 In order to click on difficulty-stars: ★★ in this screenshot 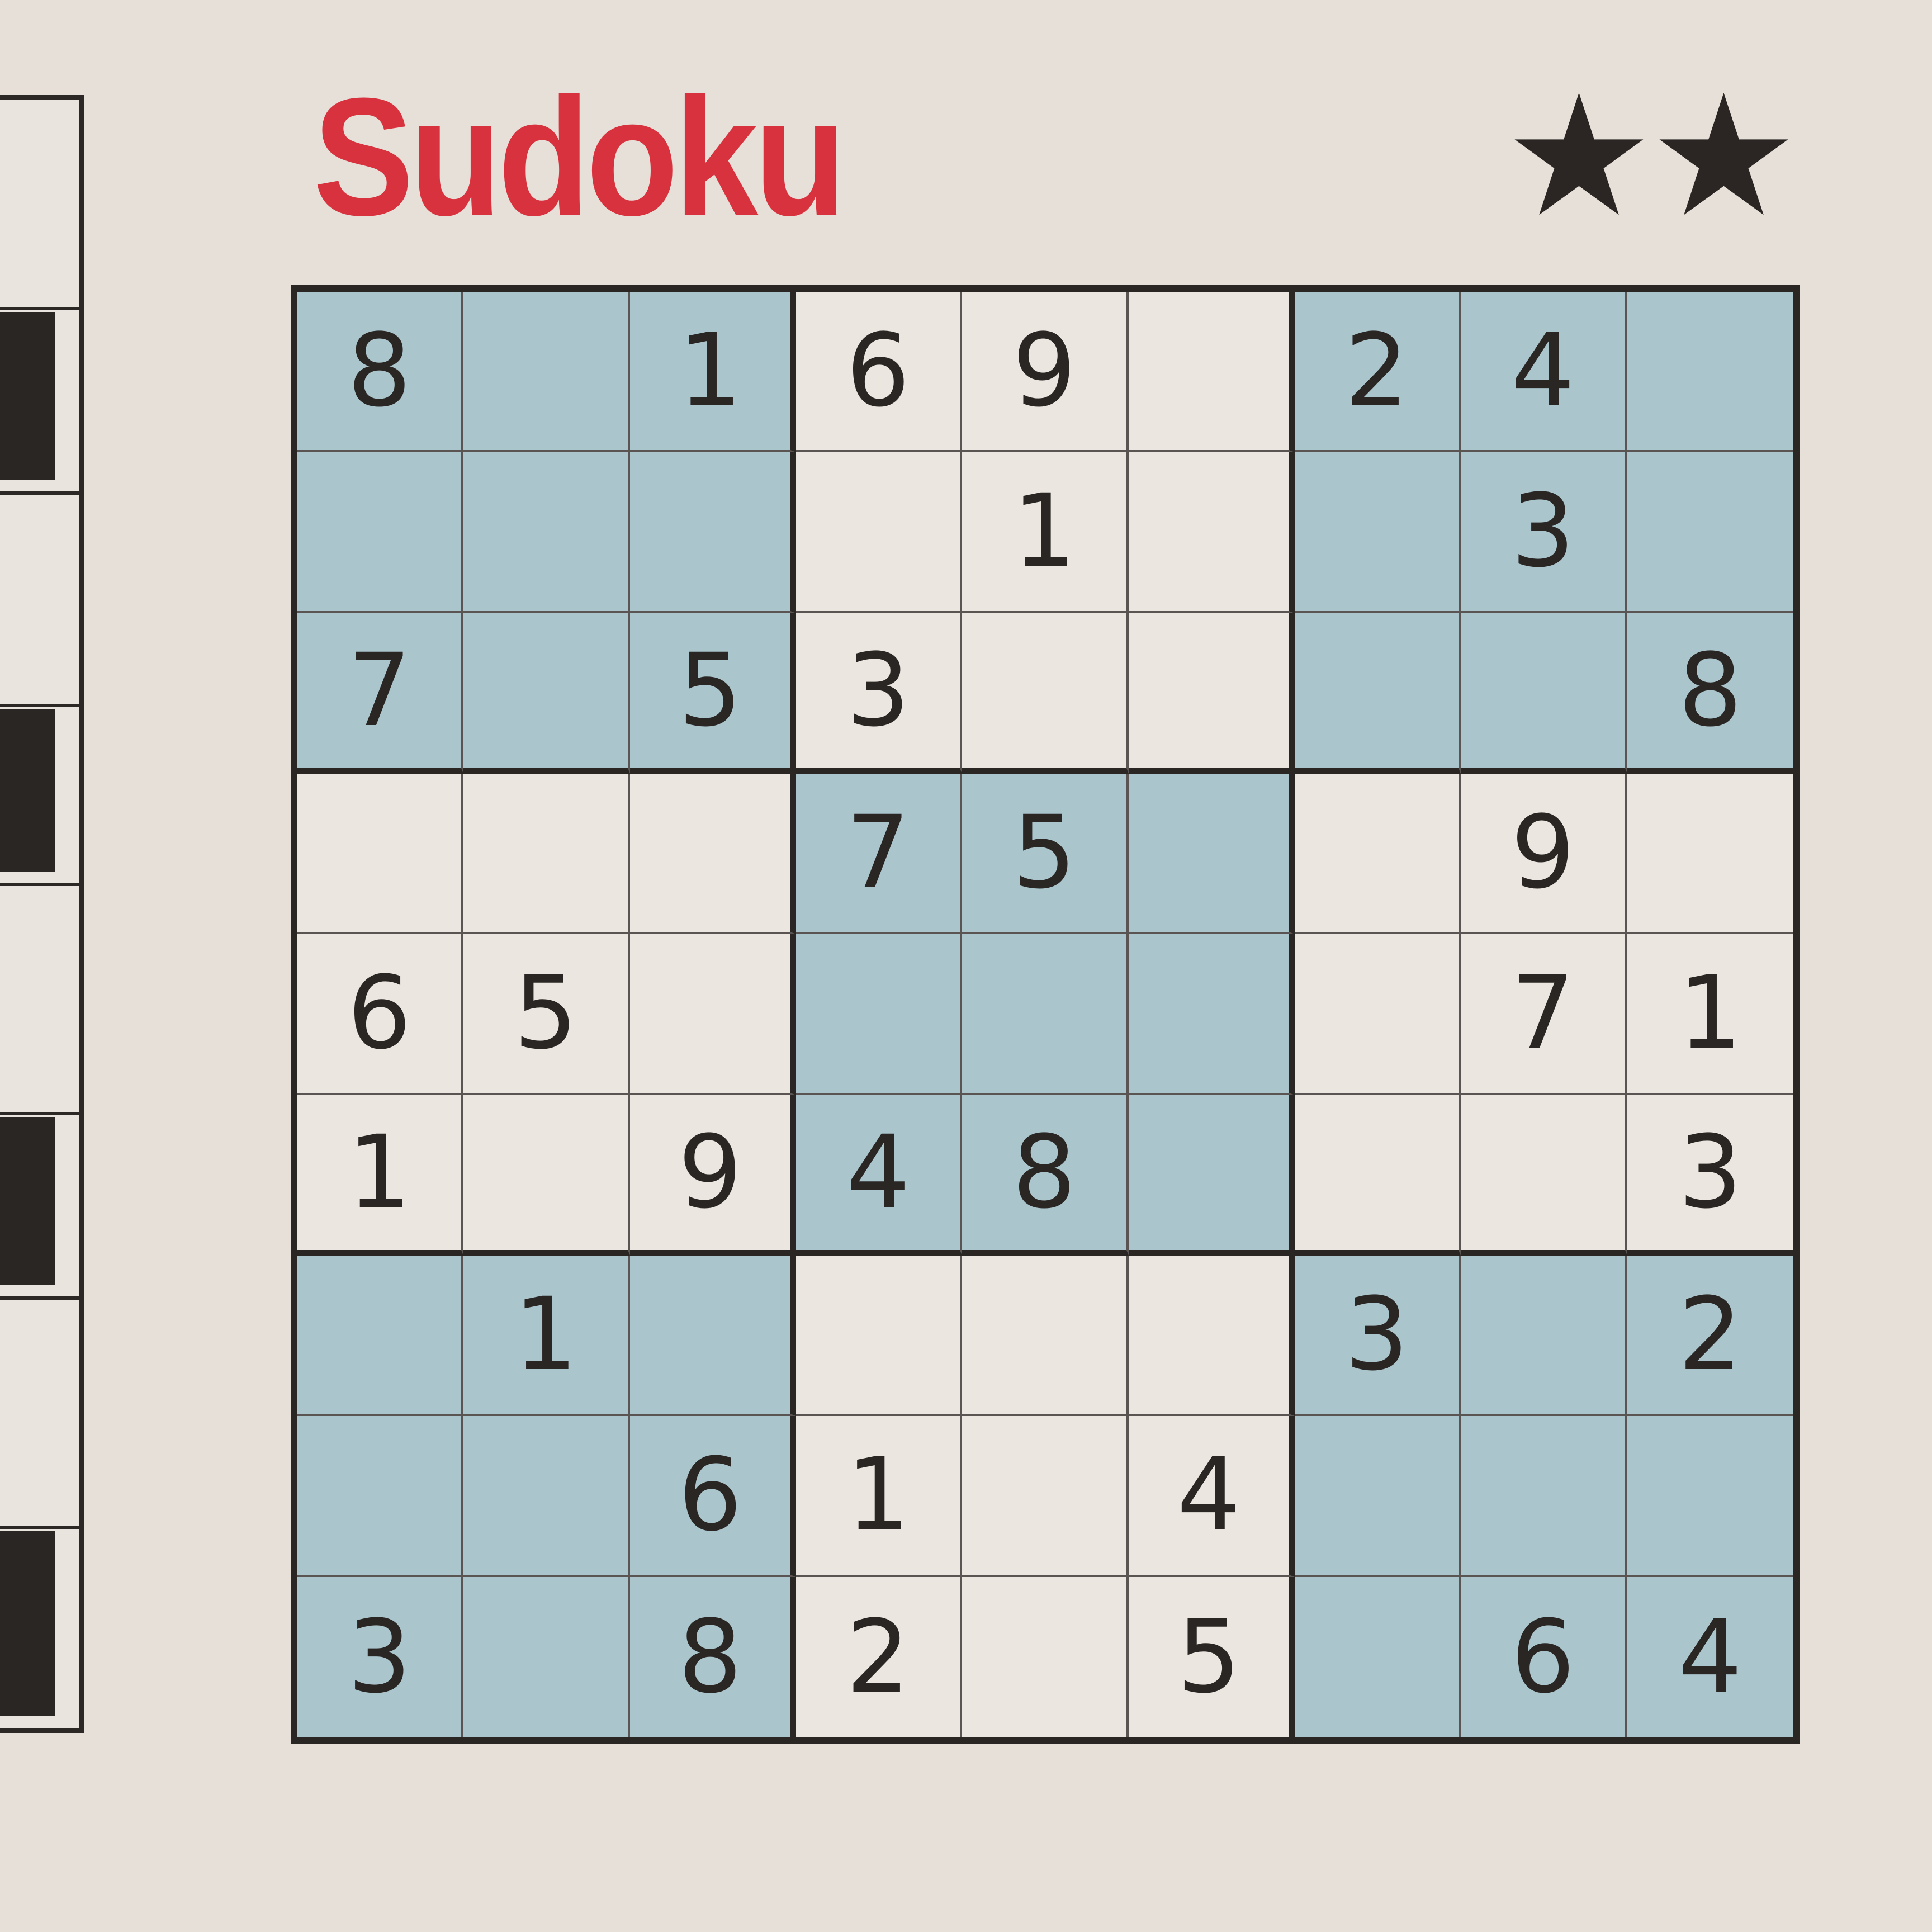, I will do `click(1652, 156)`.